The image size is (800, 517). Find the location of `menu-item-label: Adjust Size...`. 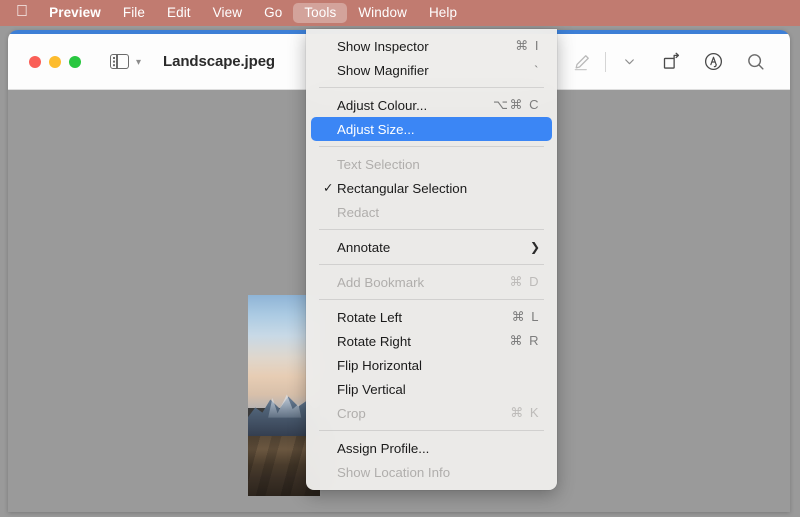

menu-item-label: Adjust Size... is located at coordinates (376, 129).